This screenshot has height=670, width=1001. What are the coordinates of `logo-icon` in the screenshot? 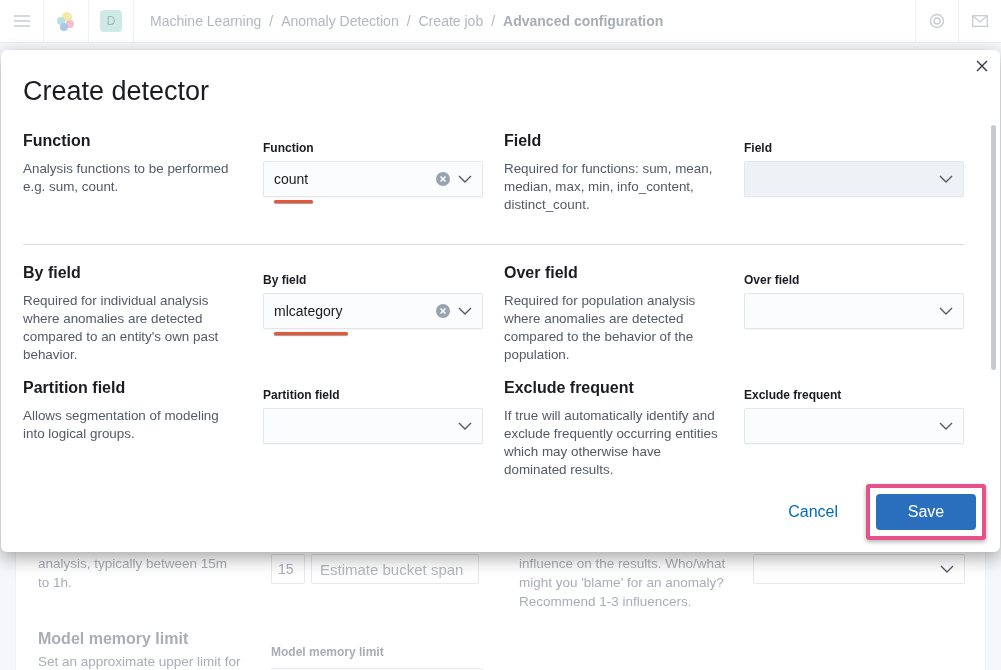 It's located at (66, 21).